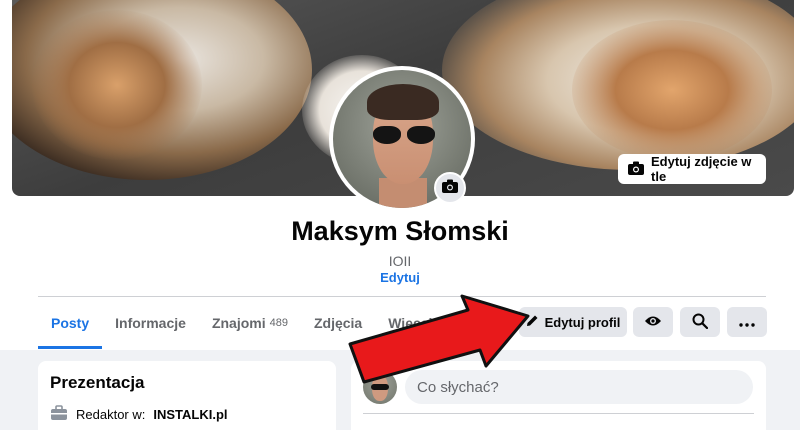 This screenshot has height=430, width=800. I want to click on more-options-button, so click(747, 322).